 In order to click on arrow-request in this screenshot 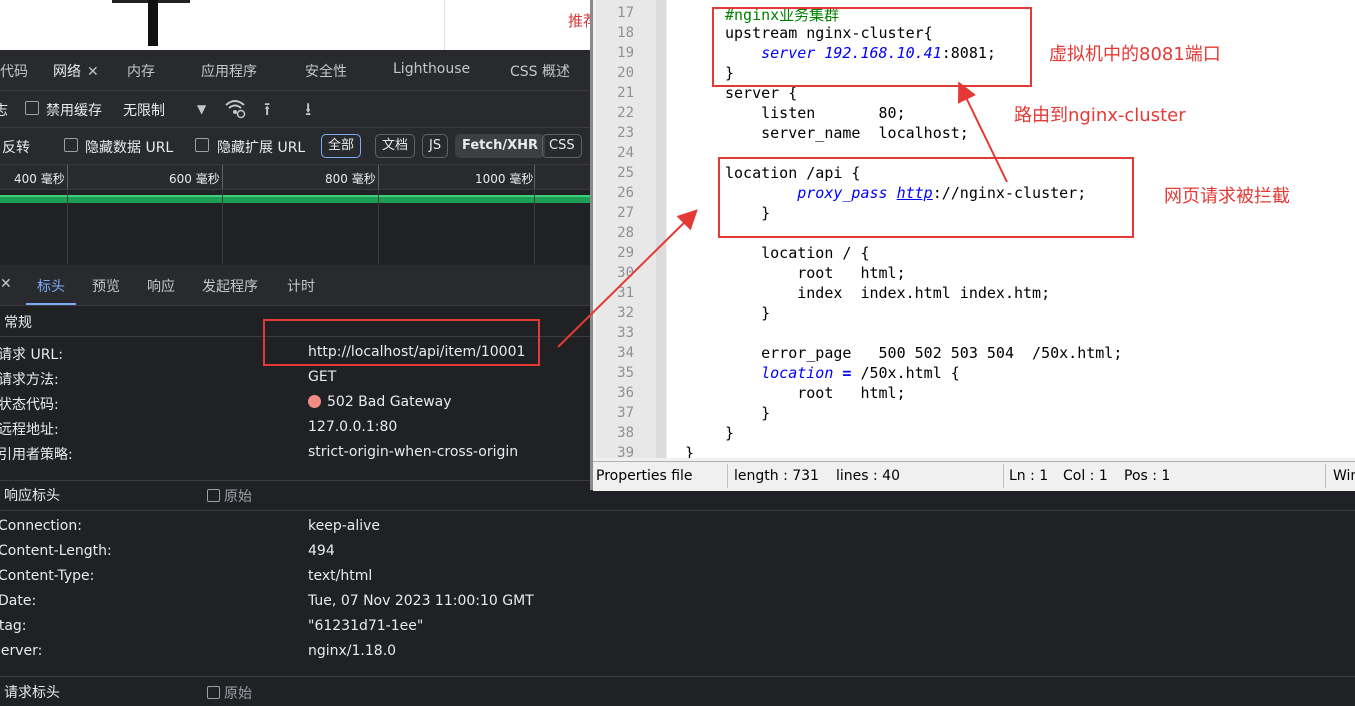, I will do `click(627, 278)`.